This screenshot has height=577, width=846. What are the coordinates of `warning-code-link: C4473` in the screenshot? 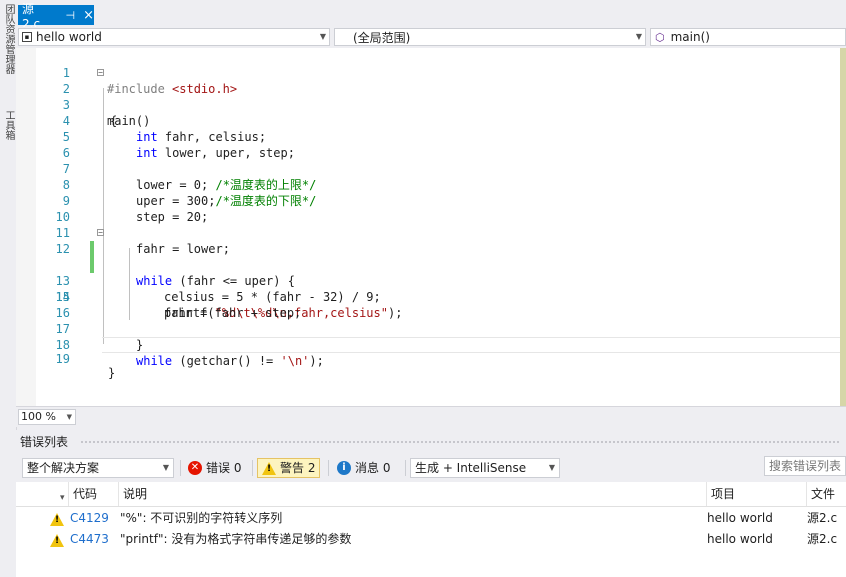 It's located at (89, 539).